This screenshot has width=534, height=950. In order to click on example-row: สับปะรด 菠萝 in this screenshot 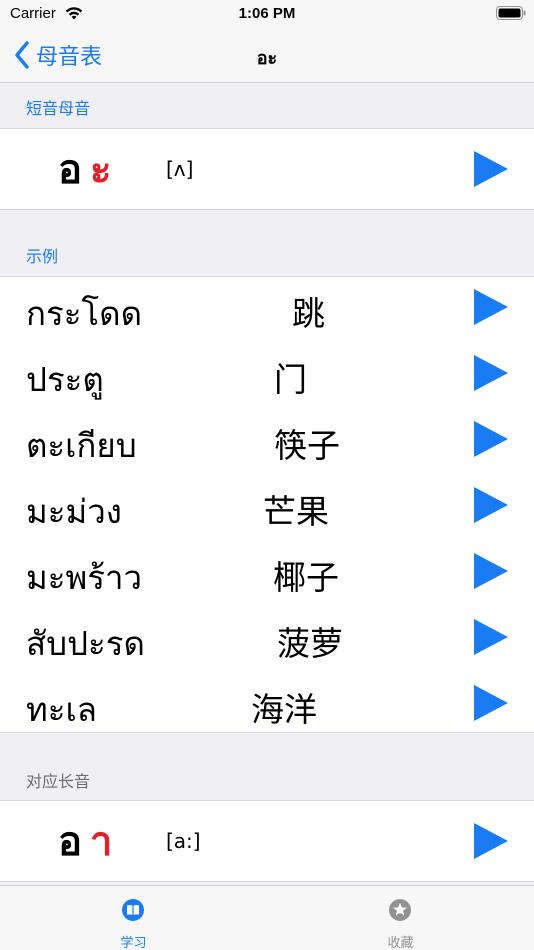, I will do `click(267, 640)`.